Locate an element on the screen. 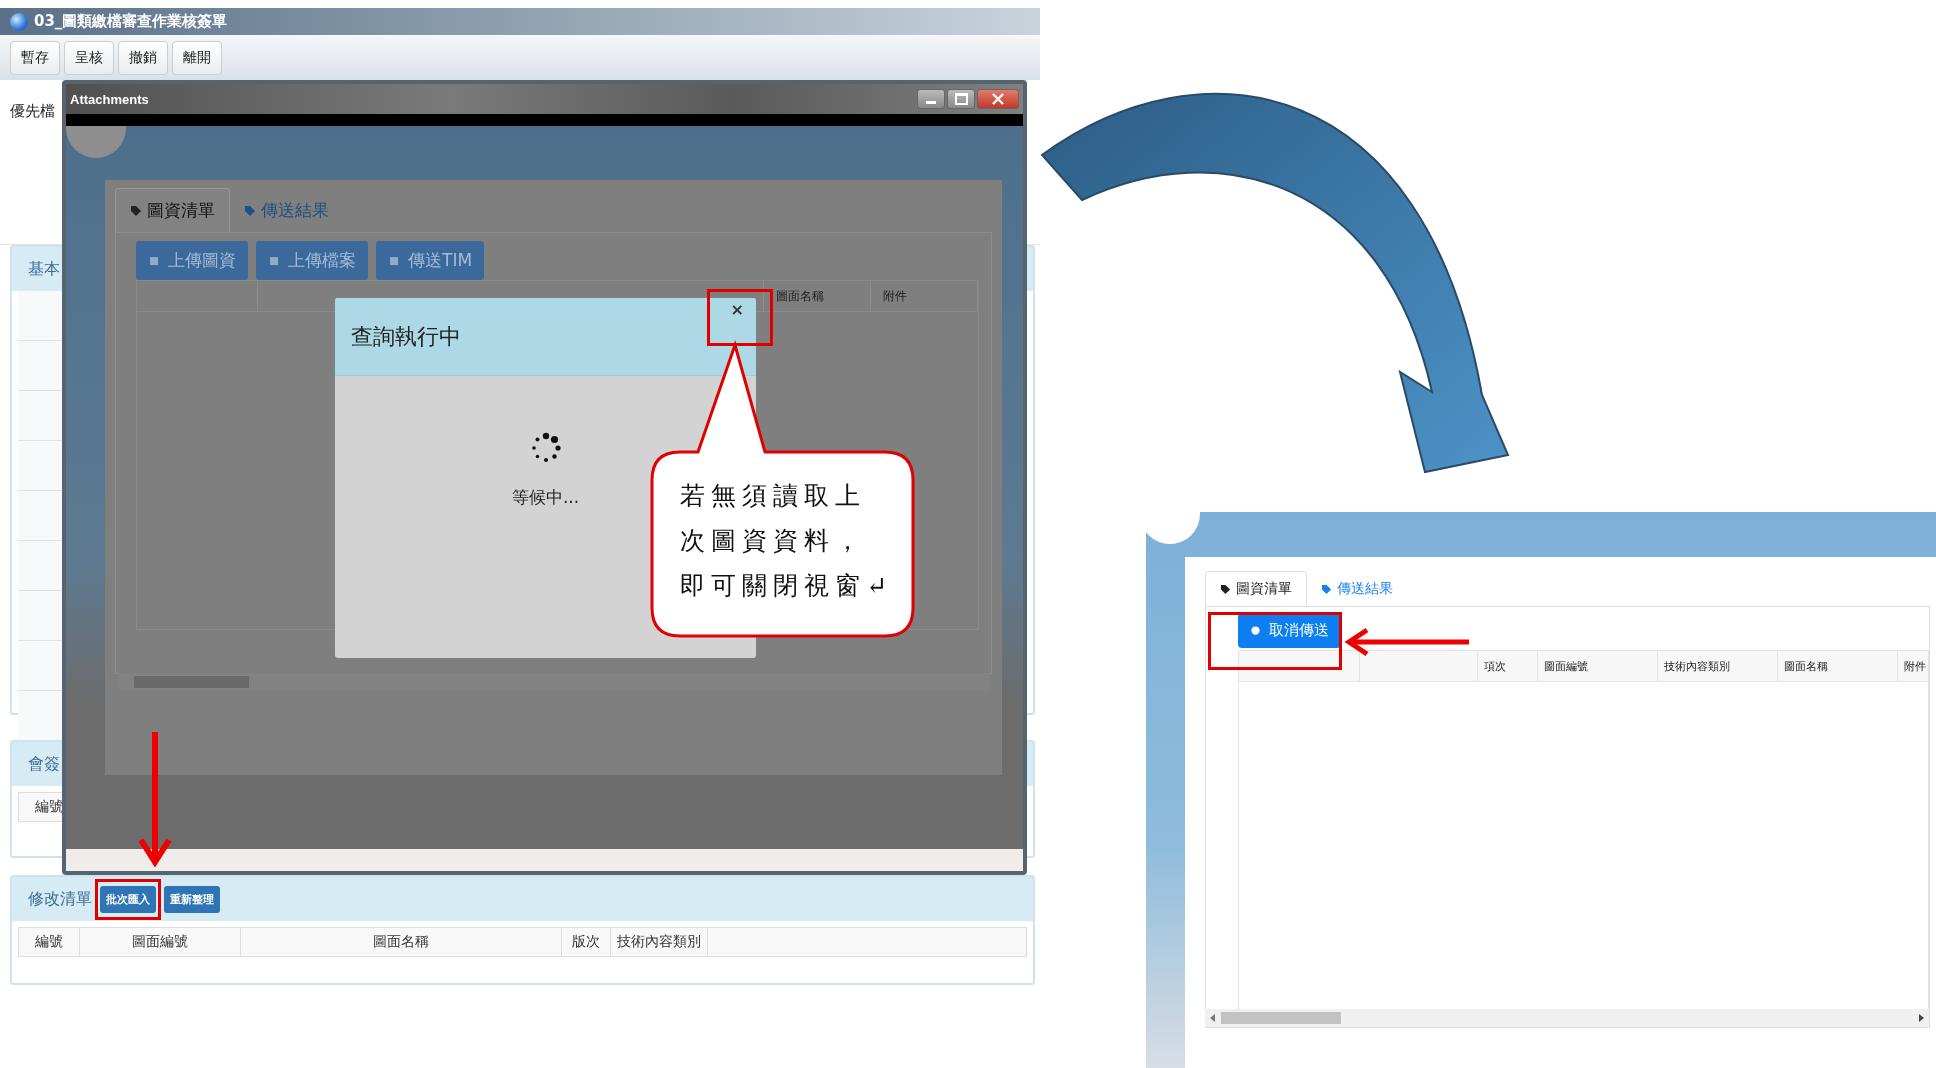 This screenshot has width=1936, height=1068. scroll-left-icon is located at coordinates (1213, 1018).